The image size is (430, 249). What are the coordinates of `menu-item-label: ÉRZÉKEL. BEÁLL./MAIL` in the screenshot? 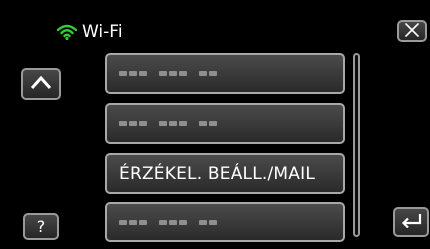 It's located at (217, 173).